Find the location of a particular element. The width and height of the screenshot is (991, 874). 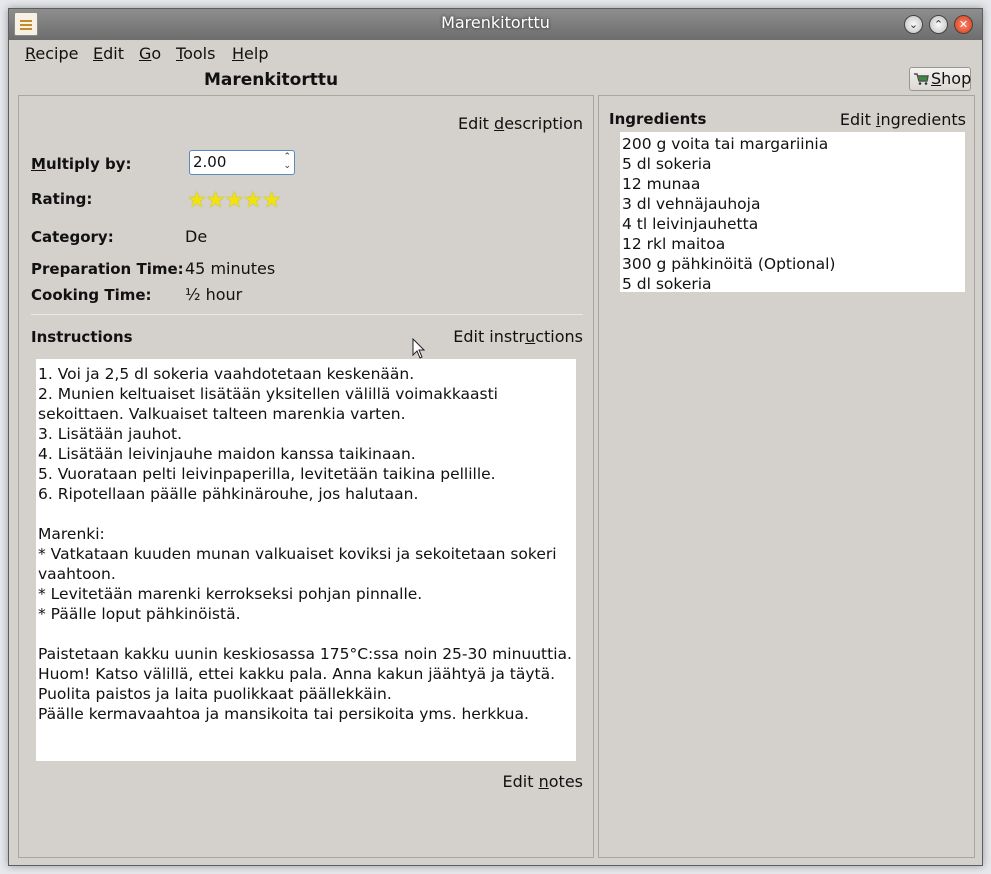

menu-edit-label: dit is located at coordinates (113, 53).